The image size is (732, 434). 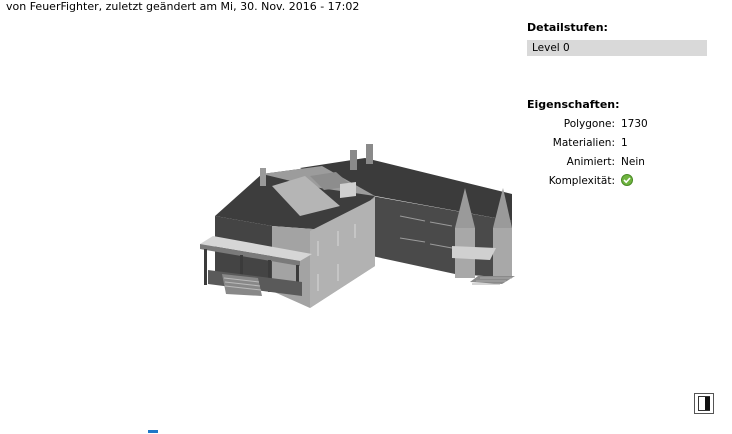 What do you see at coordinates (634, 124) in the screenshot?
I see `property-value: 1730` at bounding box center [634, 124].